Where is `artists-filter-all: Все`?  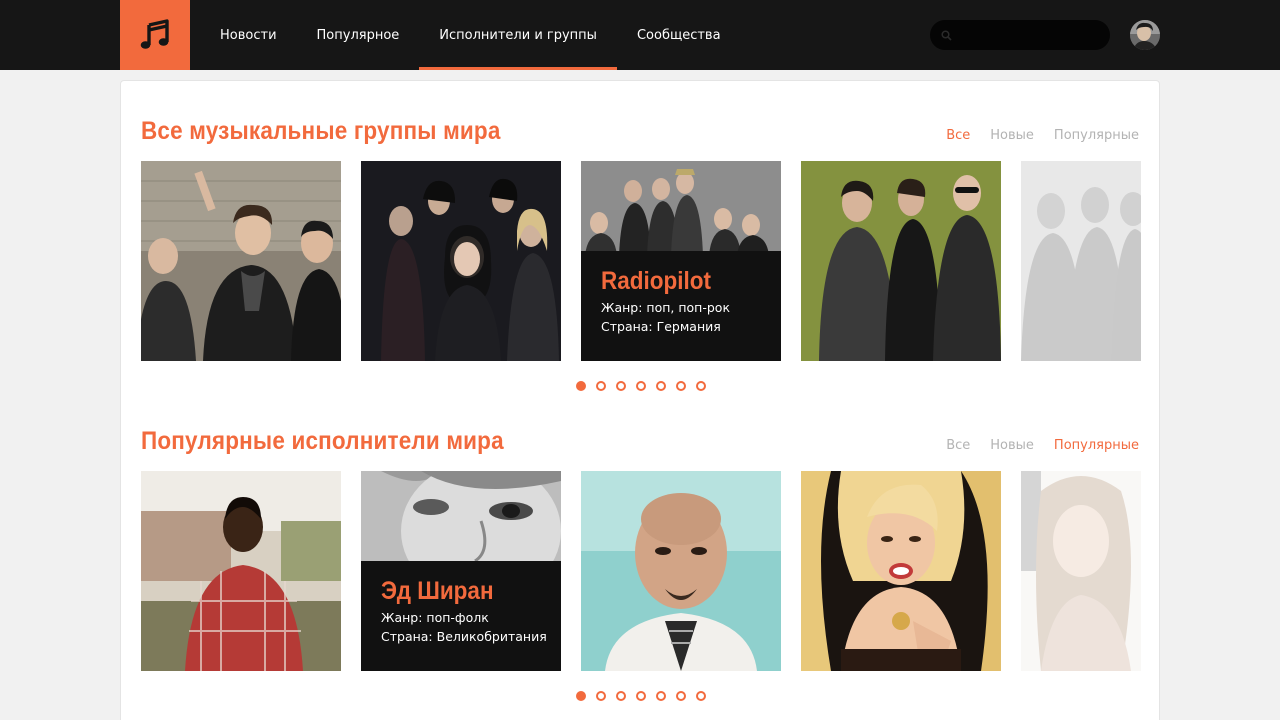 artists-filter-all: Все is located at coordinates (958, 445).